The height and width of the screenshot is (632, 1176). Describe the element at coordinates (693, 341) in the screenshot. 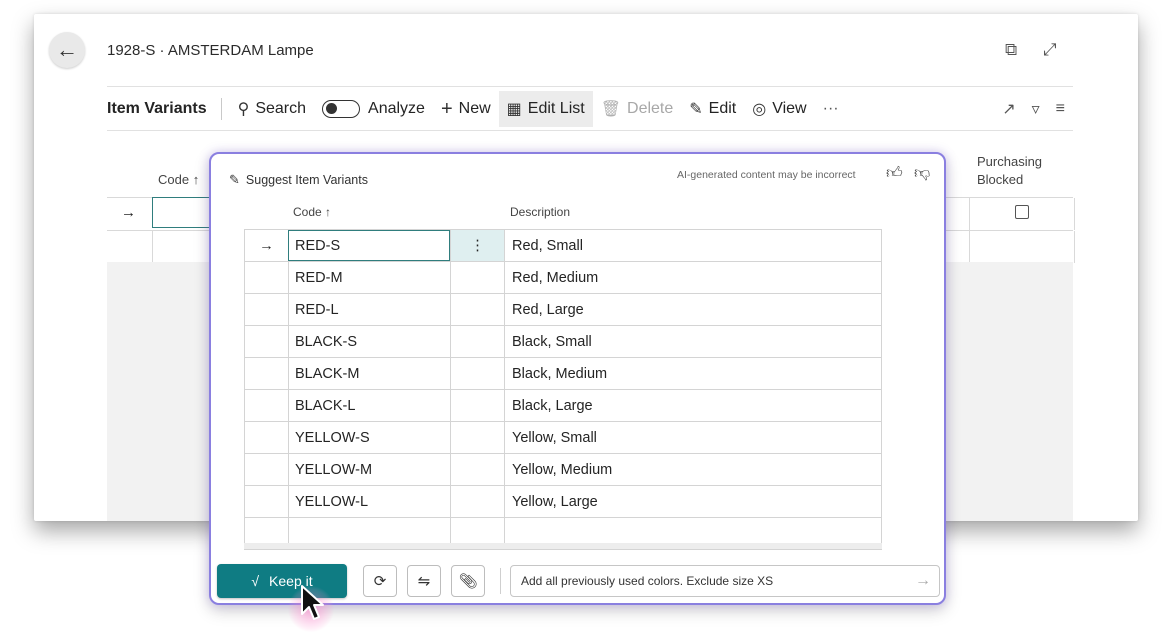

I see `description-cell: Black, Small` at that location.